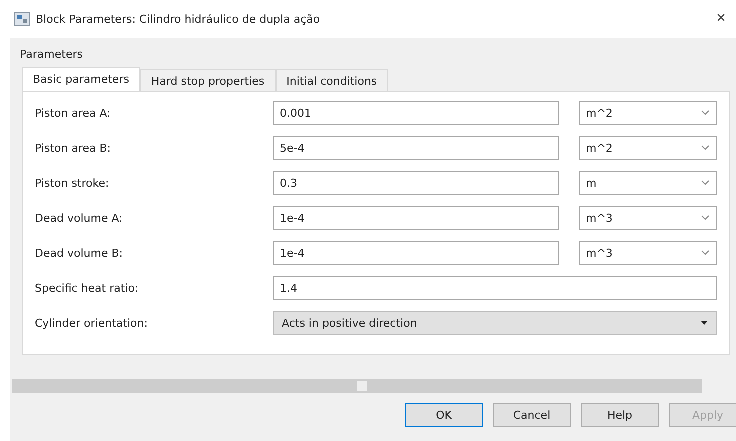  I want to click on value-field: 0.3, so click(416, 183).